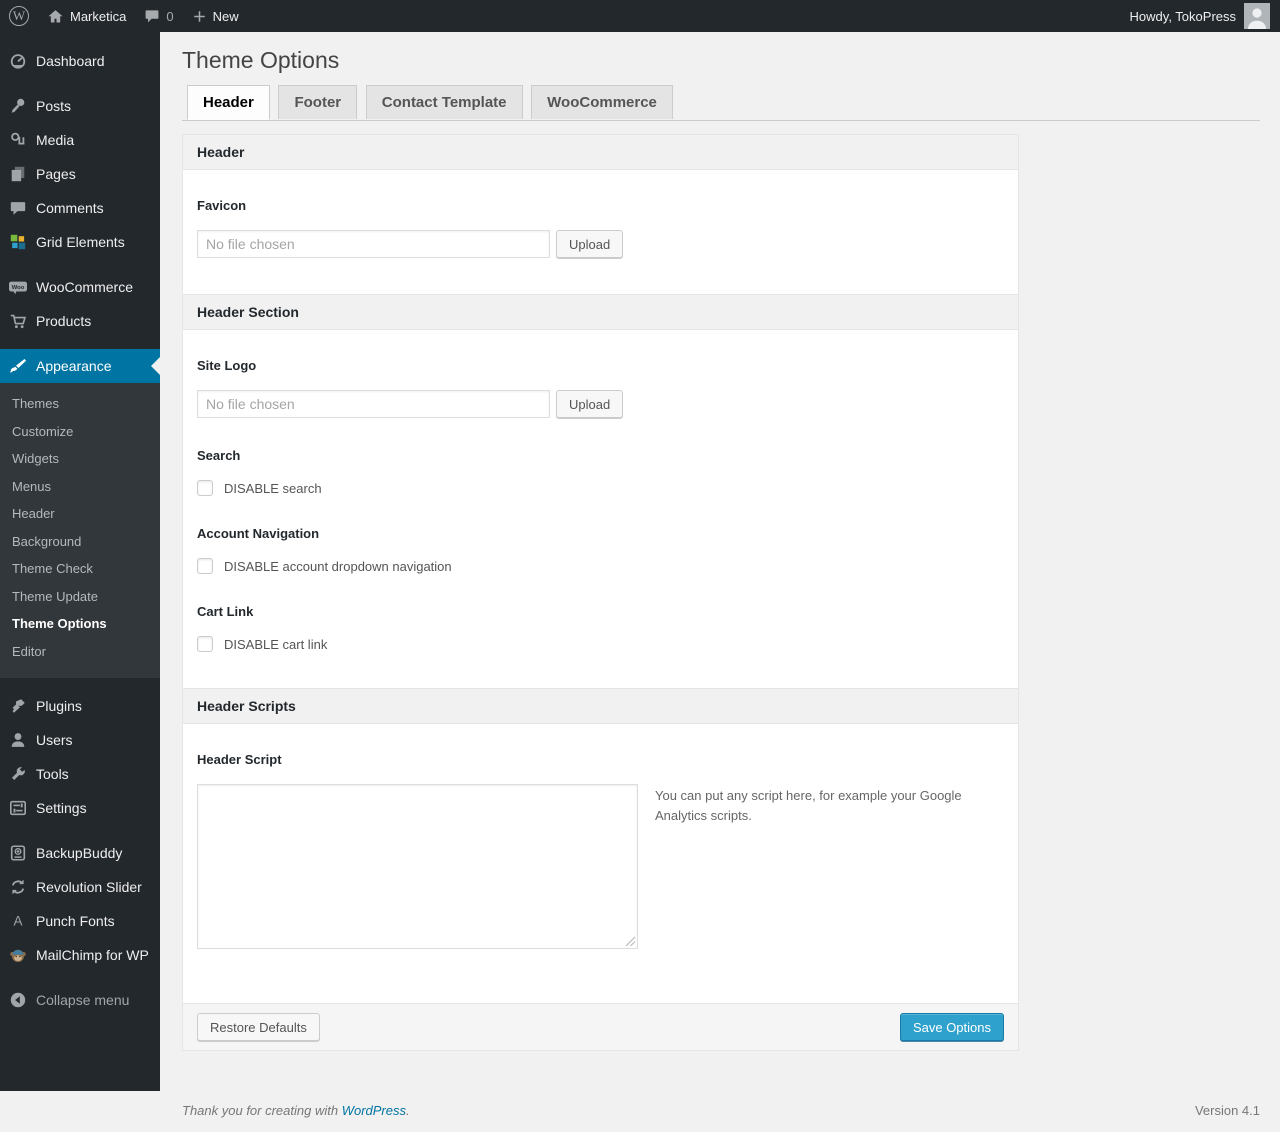  I want to click on letter-a-icon: A, so click(18, 921).